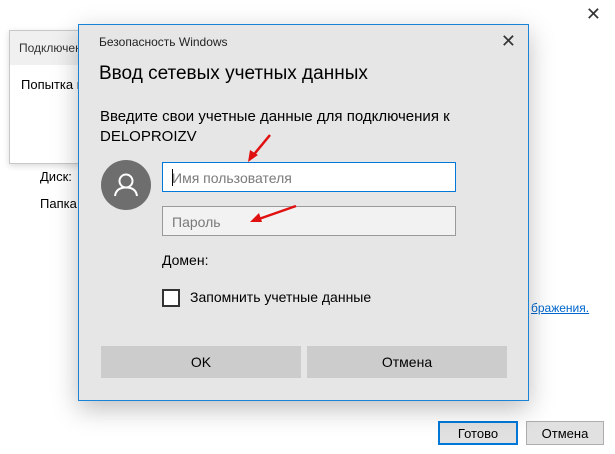 The image size is (615, 454). What do you see at coordinates (126, 185) in the screenshot?
I see `user-icon` at bounding box center [126, 185].